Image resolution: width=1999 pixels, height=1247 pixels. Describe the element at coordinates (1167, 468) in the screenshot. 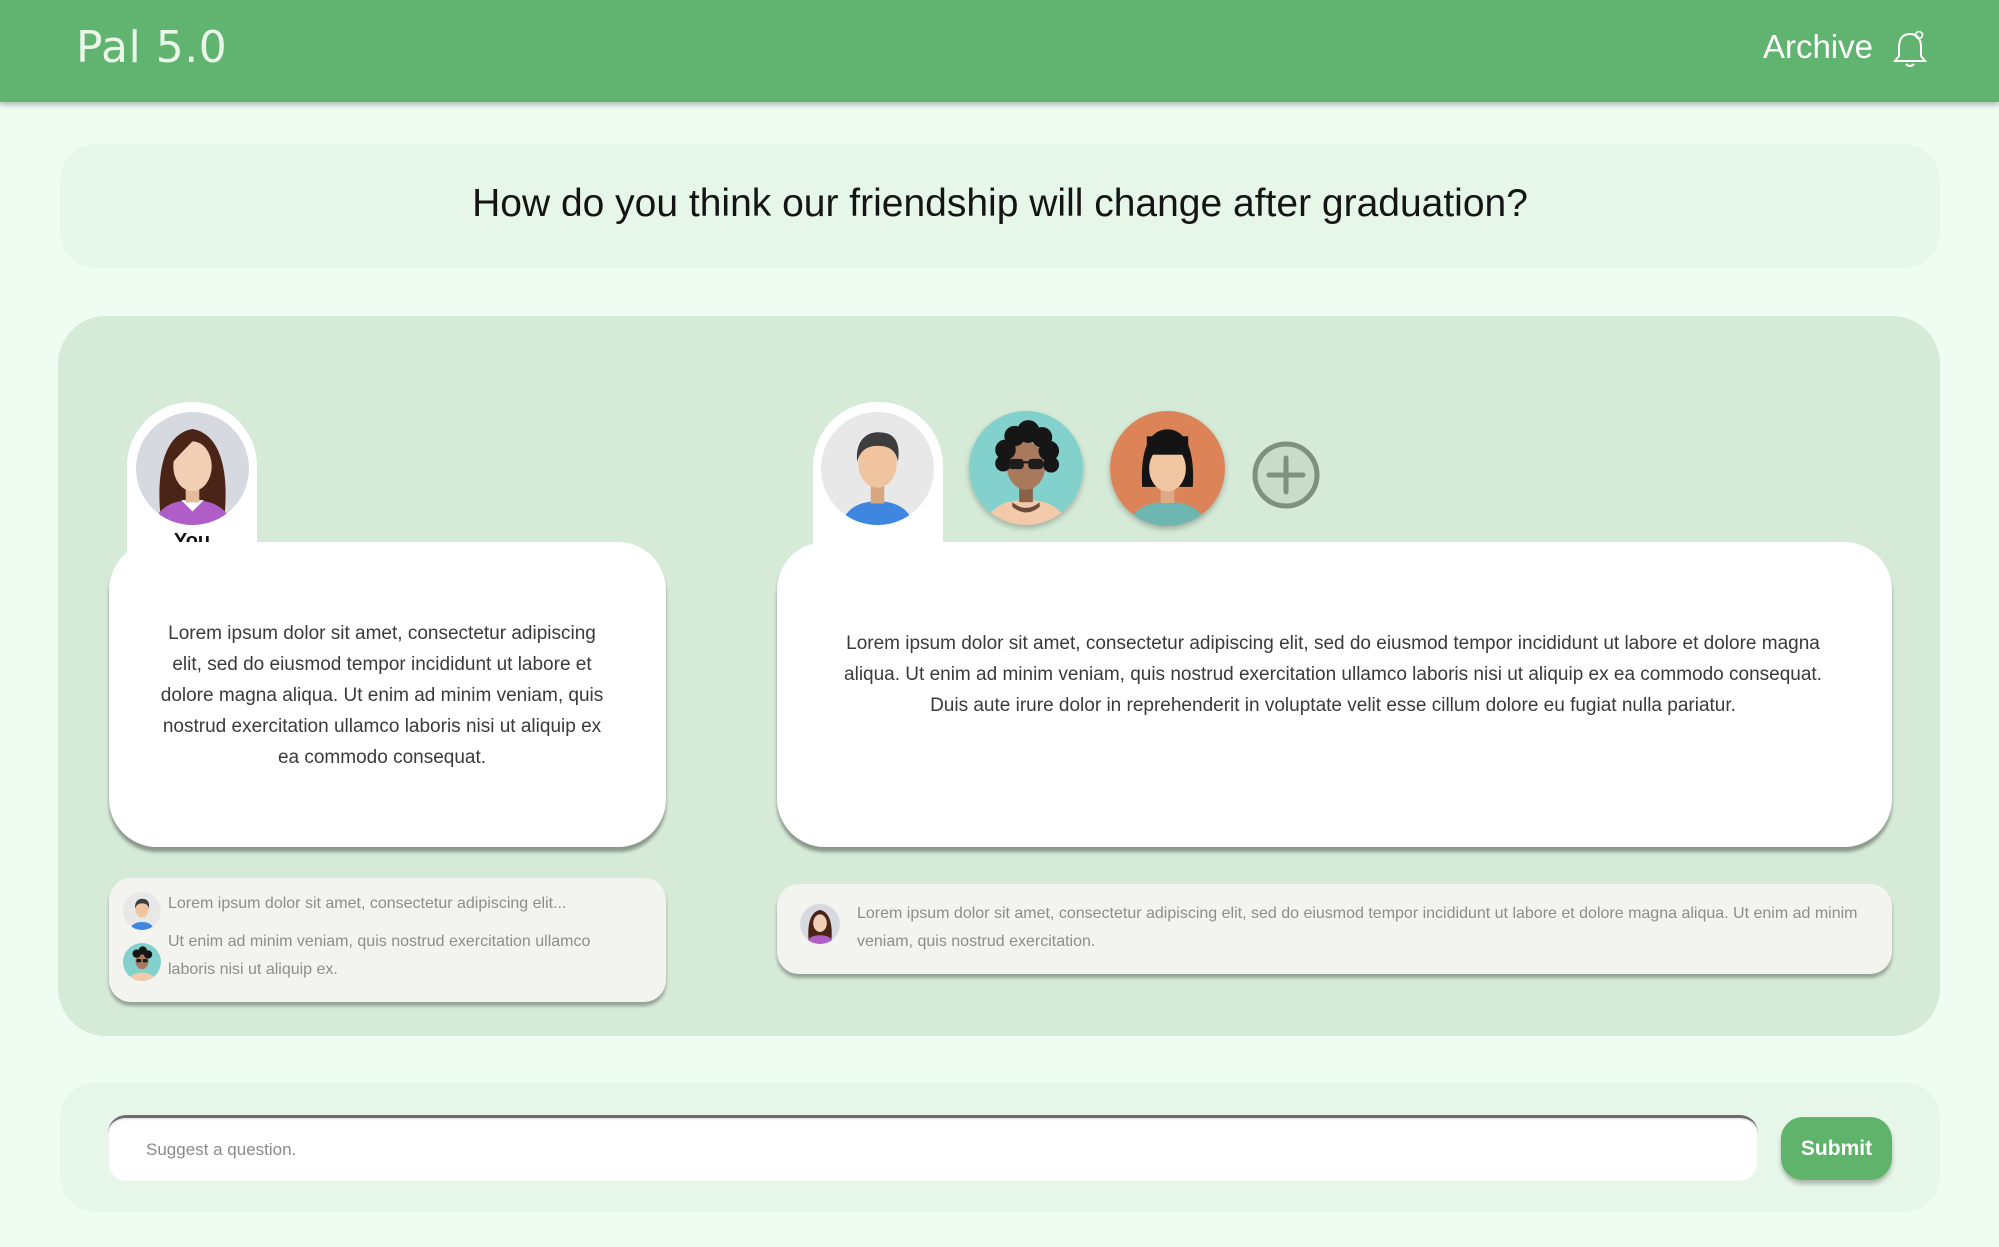

I see `bob-hair-avatar-icon` at that location.